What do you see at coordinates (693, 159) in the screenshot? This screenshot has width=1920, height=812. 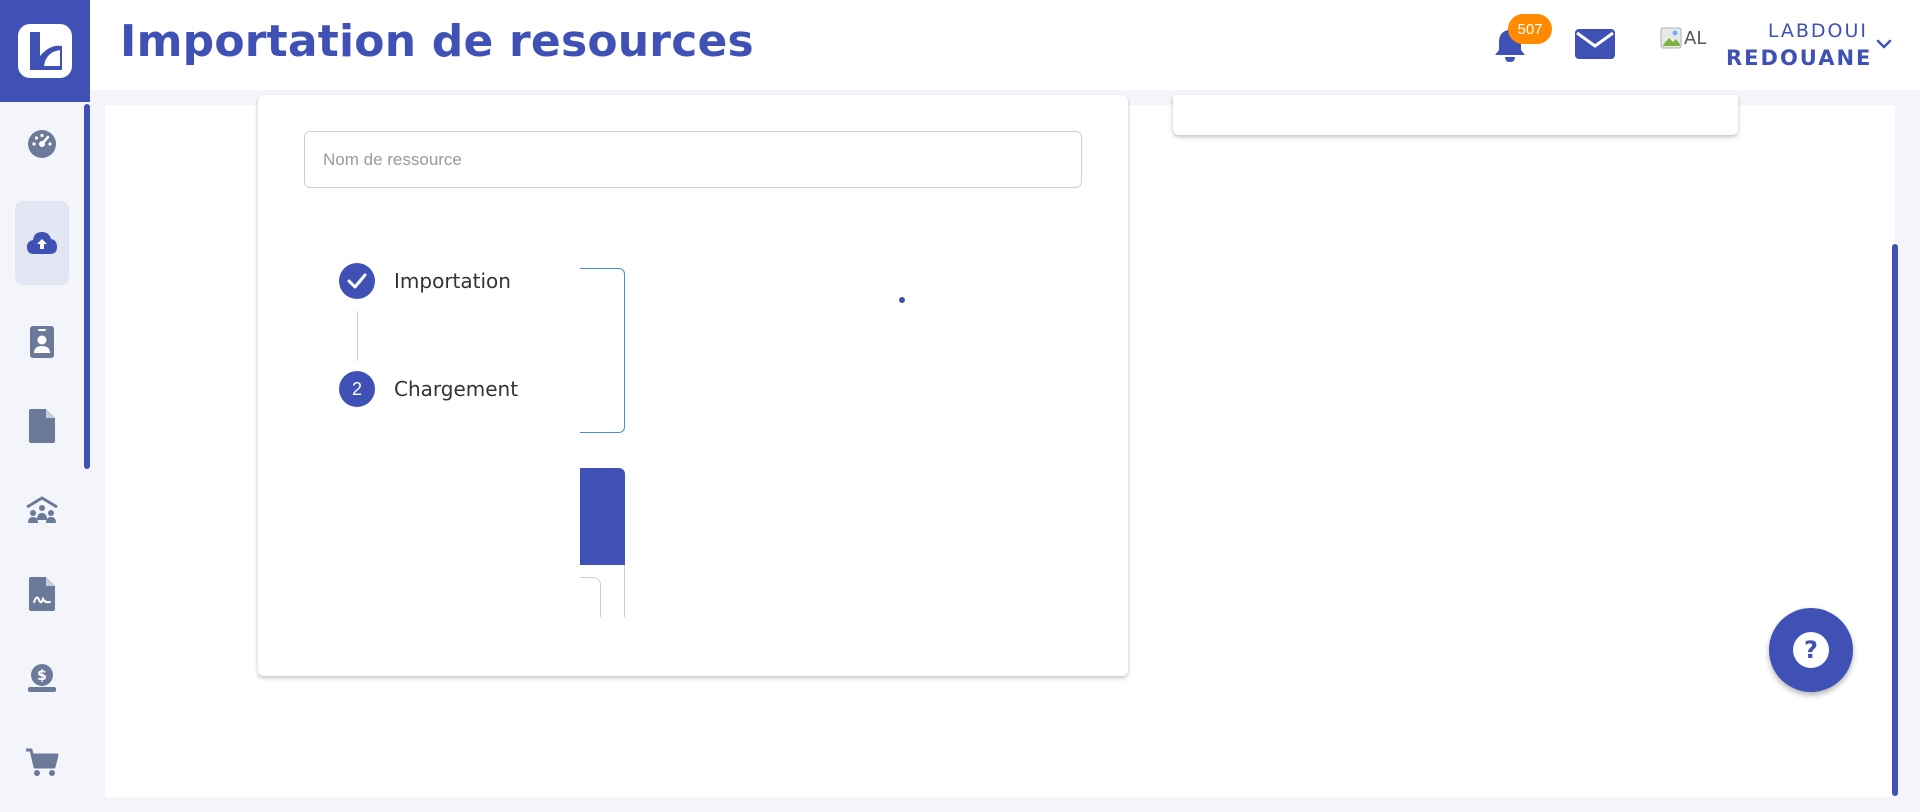 I see `resource-name-input` at bounding box center [693, 159].